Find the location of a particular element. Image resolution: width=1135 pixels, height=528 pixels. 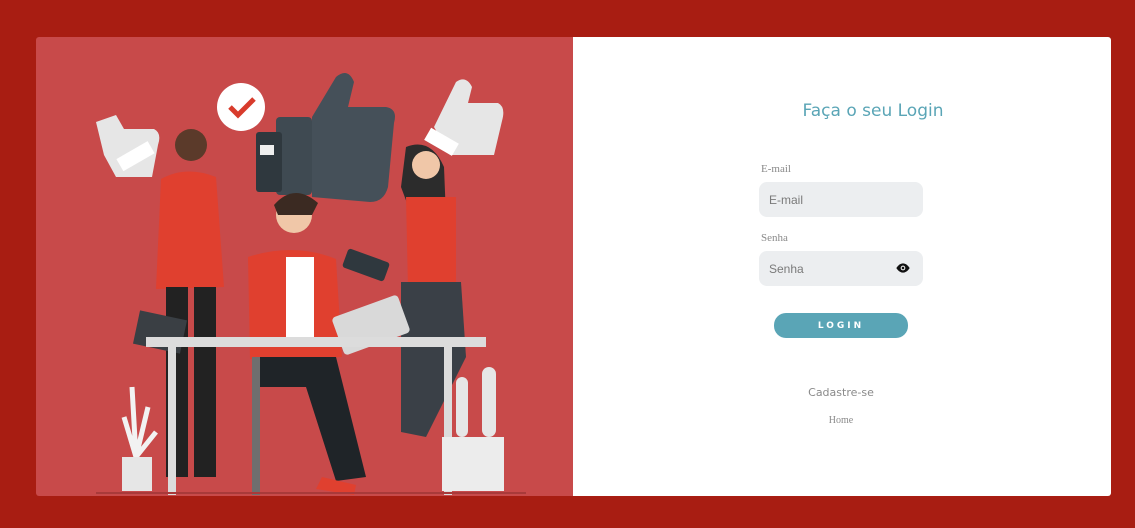

email-field-container is located at coordinates (841, 199).